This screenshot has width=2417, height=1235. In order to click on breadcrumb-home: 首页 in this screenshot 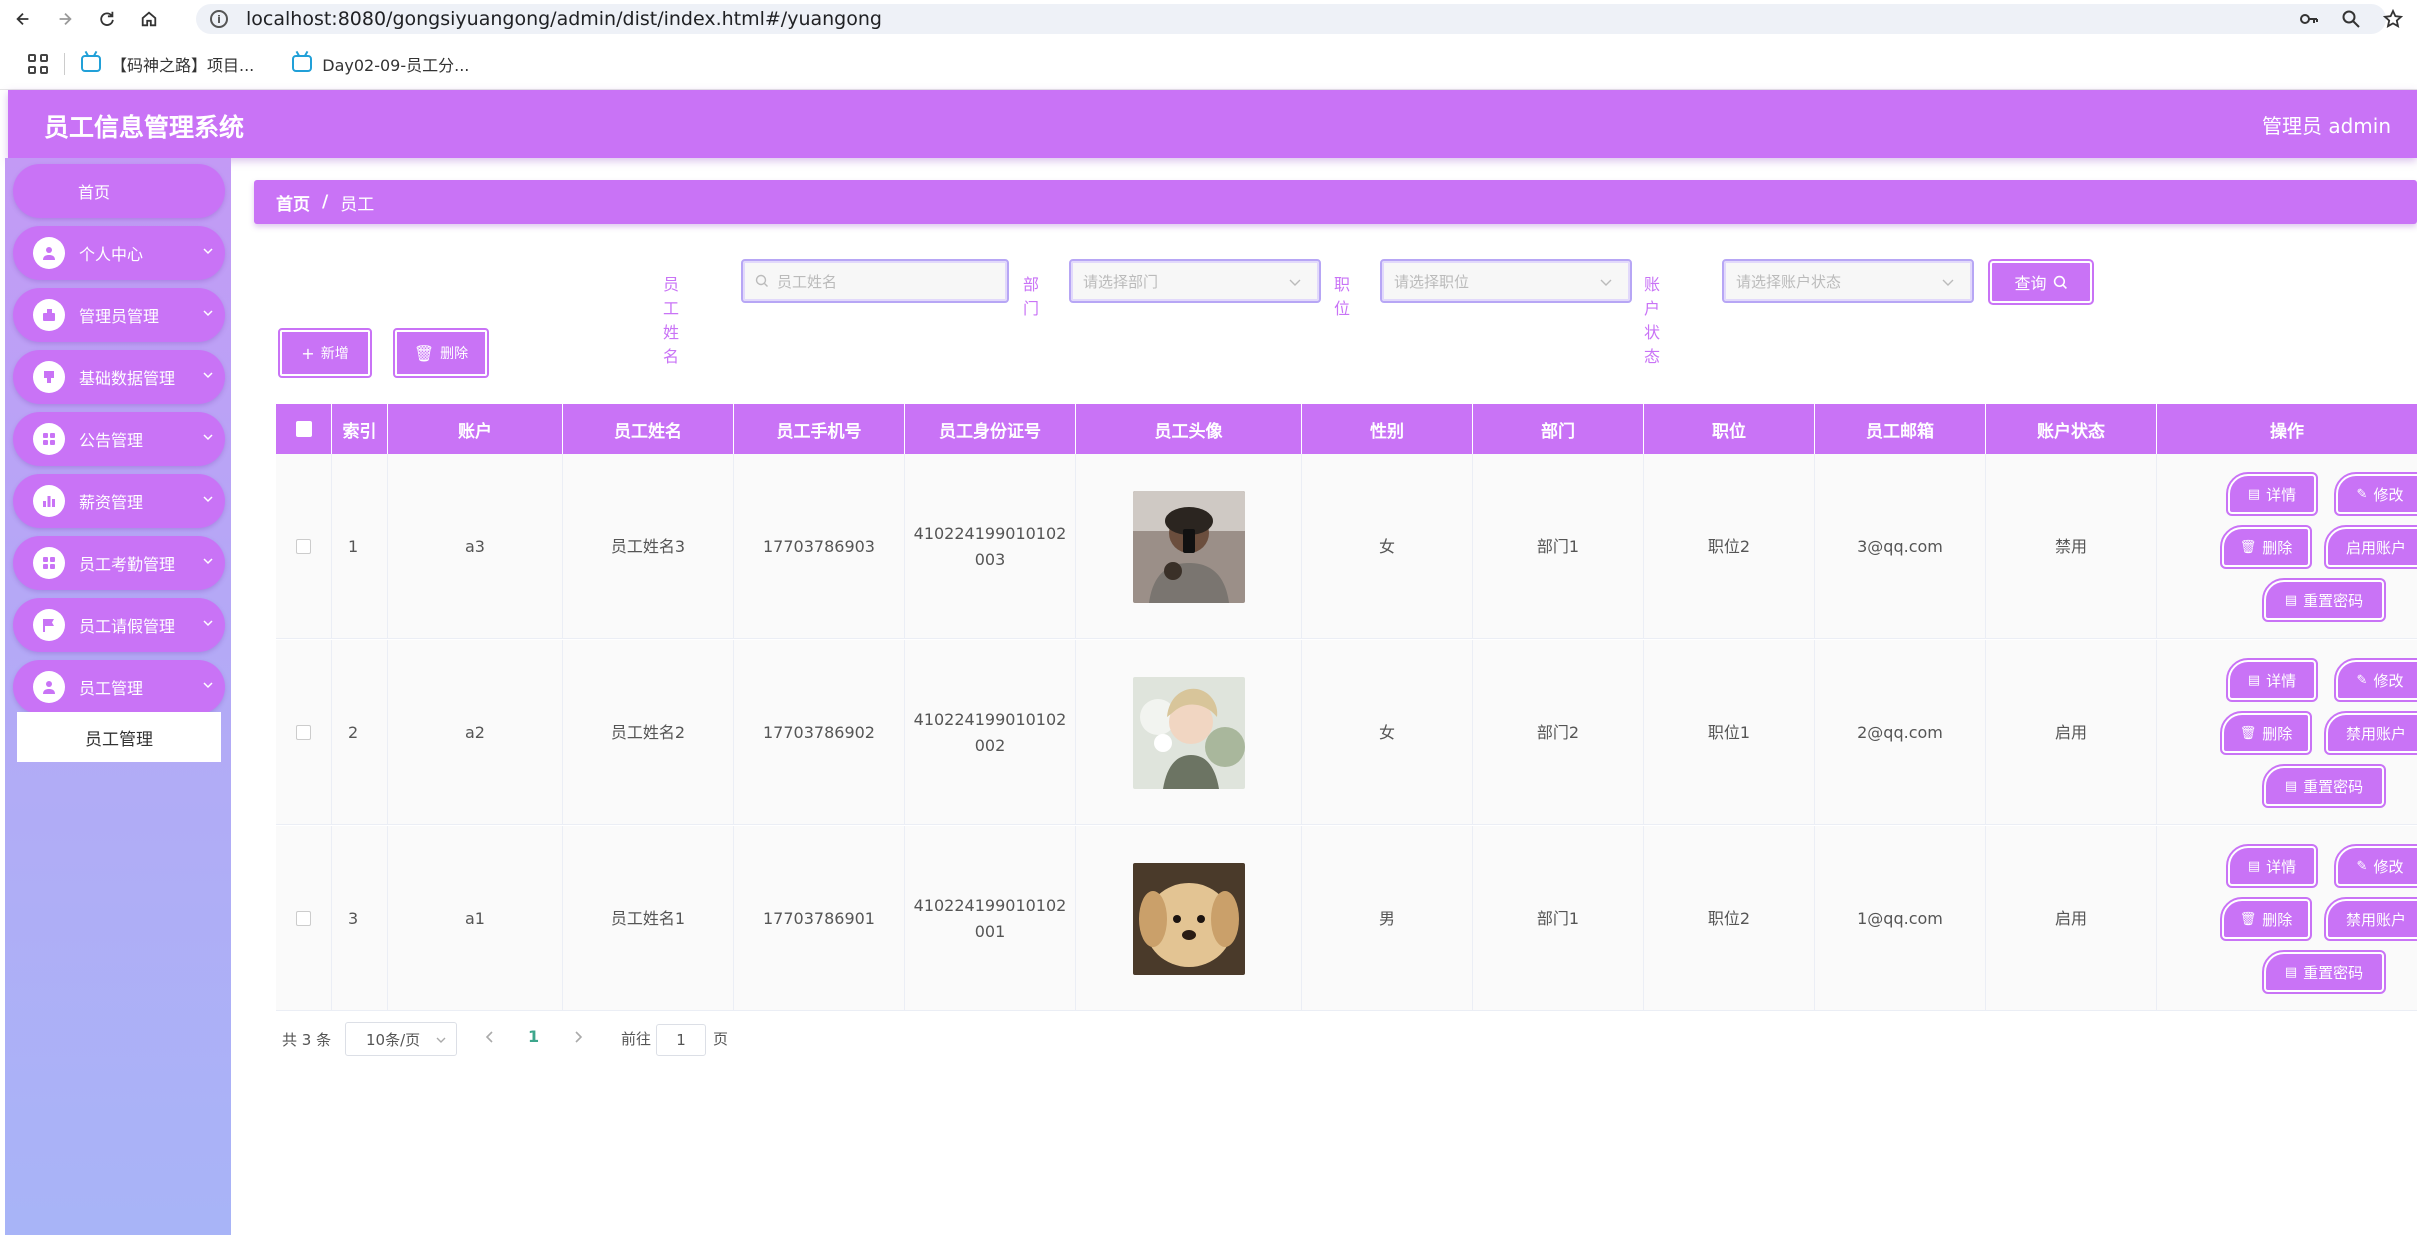, I will do `click(293, 202)`.